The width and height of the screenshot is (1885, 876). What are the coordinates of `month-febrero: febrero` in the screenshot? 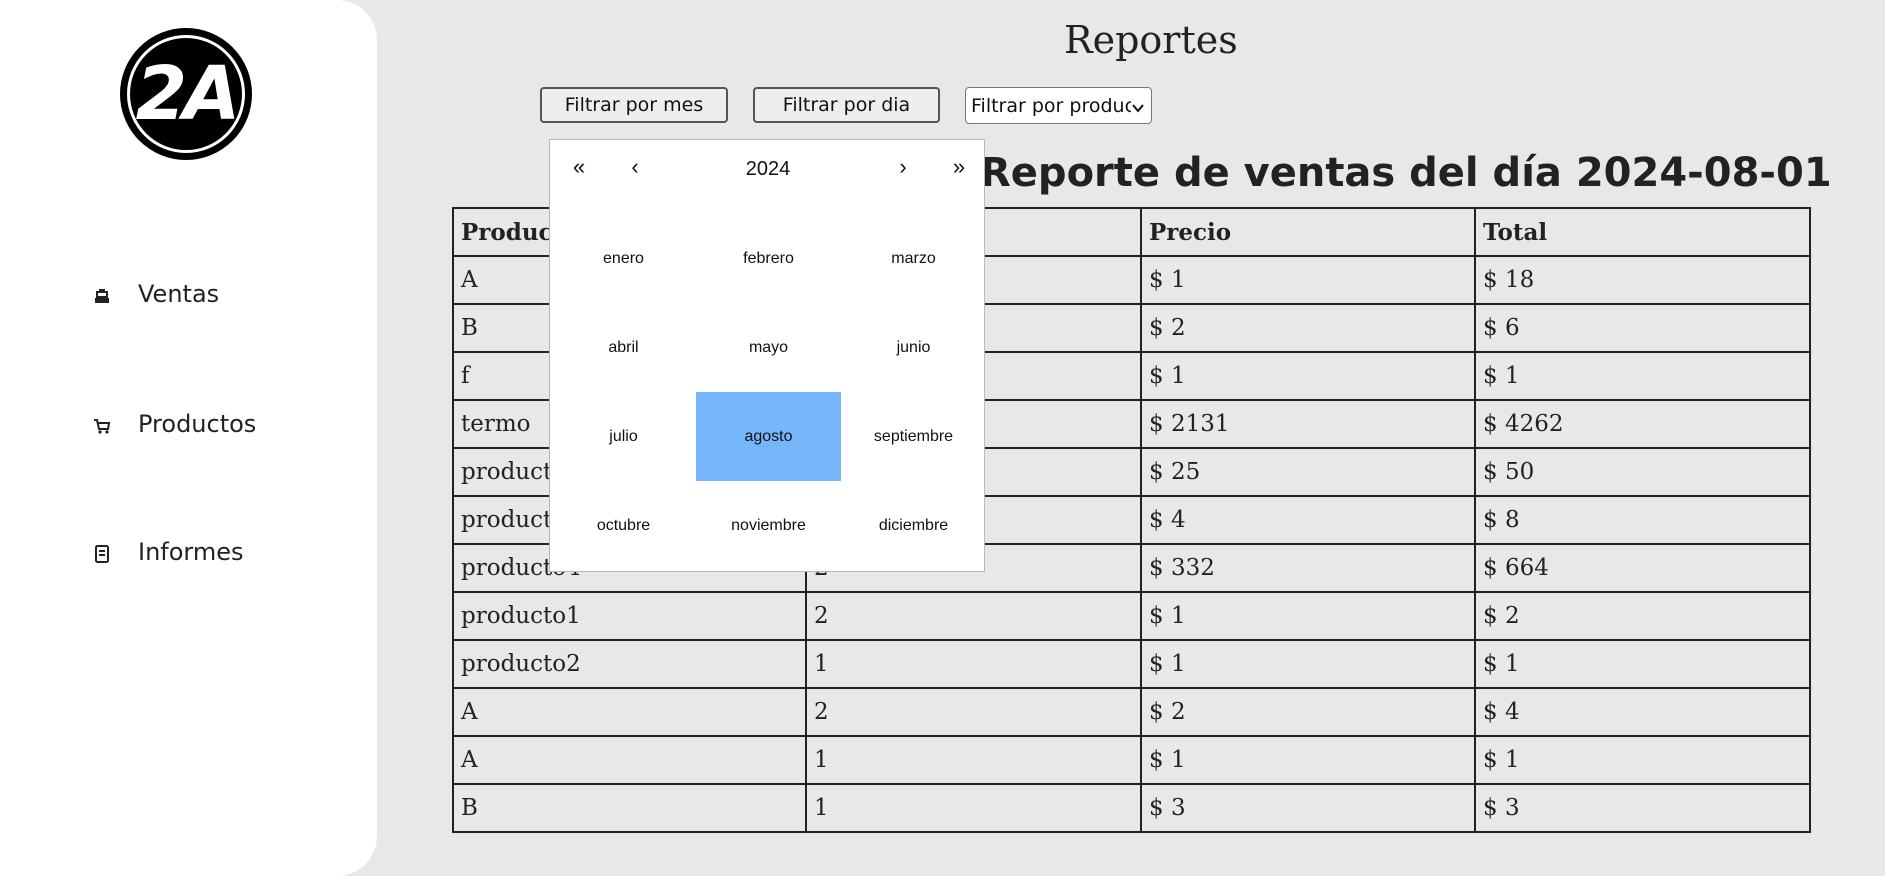 It's located at (768, 258).